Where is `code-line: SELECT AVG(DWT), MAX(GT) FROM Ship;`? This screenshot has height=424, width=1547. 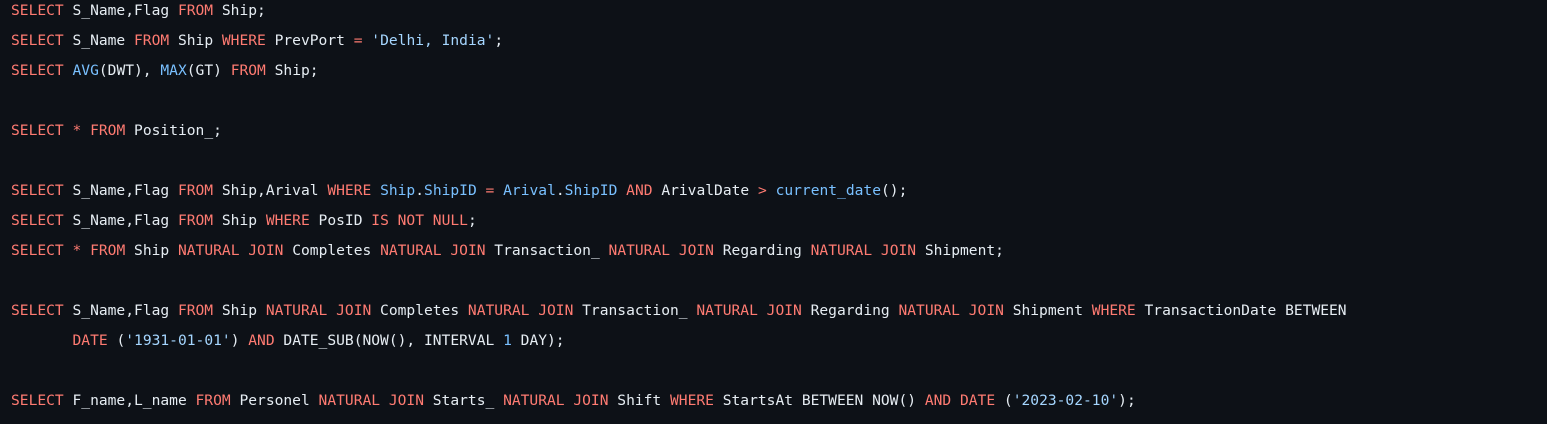 code-line: SELECT AVG(DWT), MAX(GT) FROM Ship; is located at coordinates (165, 75).